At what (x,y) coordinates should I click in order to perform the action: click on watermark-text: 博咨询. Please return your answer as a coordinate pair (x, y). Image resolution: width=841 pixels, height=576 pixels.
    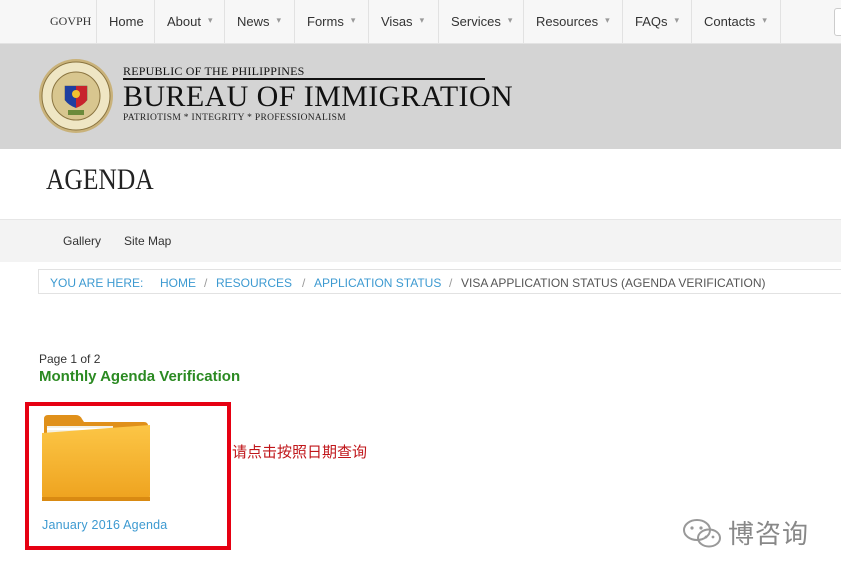
    Looking at the image, I should click on (769, 534).